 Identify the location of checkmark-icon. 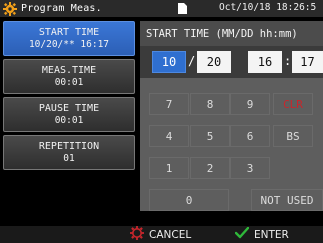
(244, 234).